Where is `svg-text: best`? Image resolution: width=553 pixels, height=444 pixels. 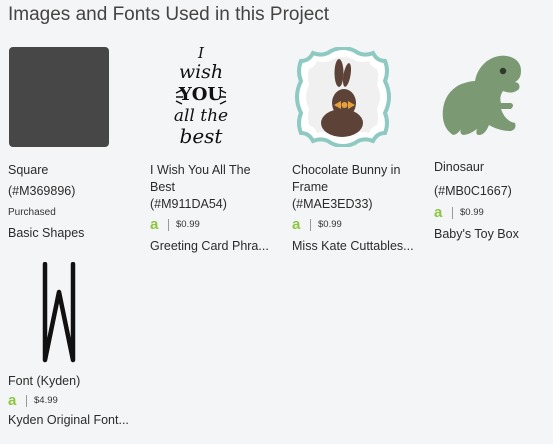
svg-text: best is located at coordinates (201, 136).